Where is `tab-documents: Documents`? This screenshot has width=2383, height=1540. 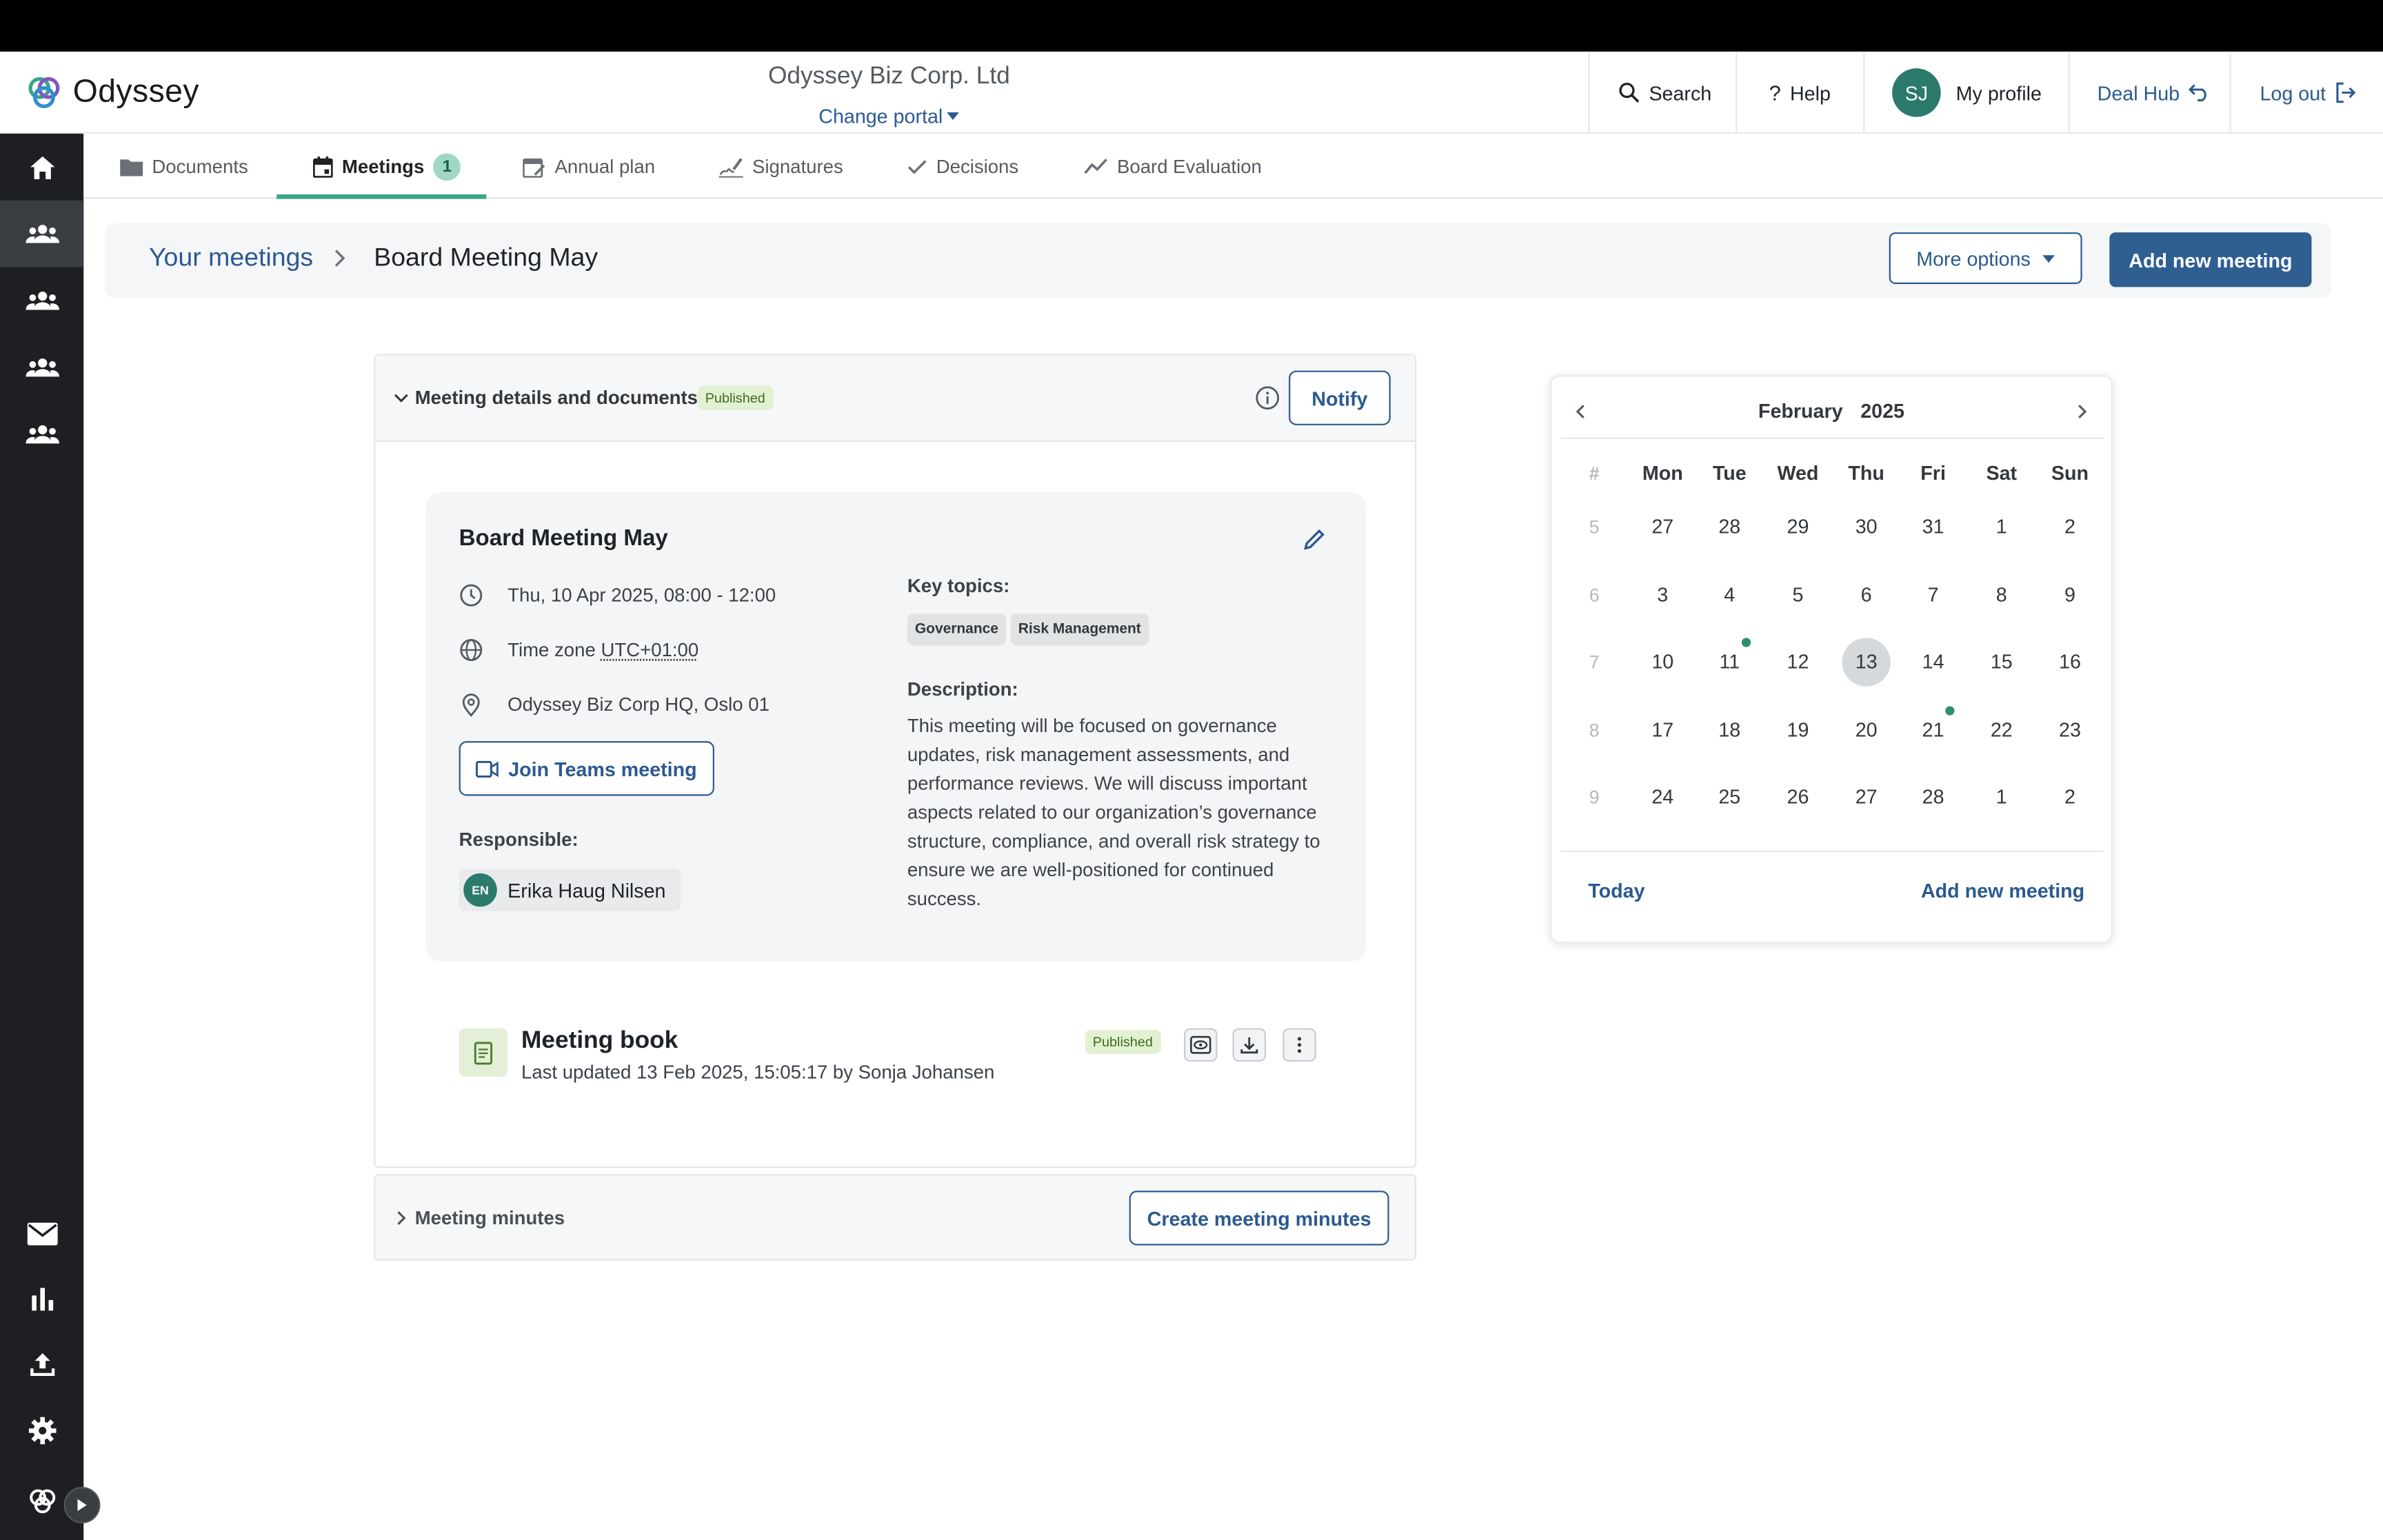 tab-documents: Documents is located at coordinates (184, 167).